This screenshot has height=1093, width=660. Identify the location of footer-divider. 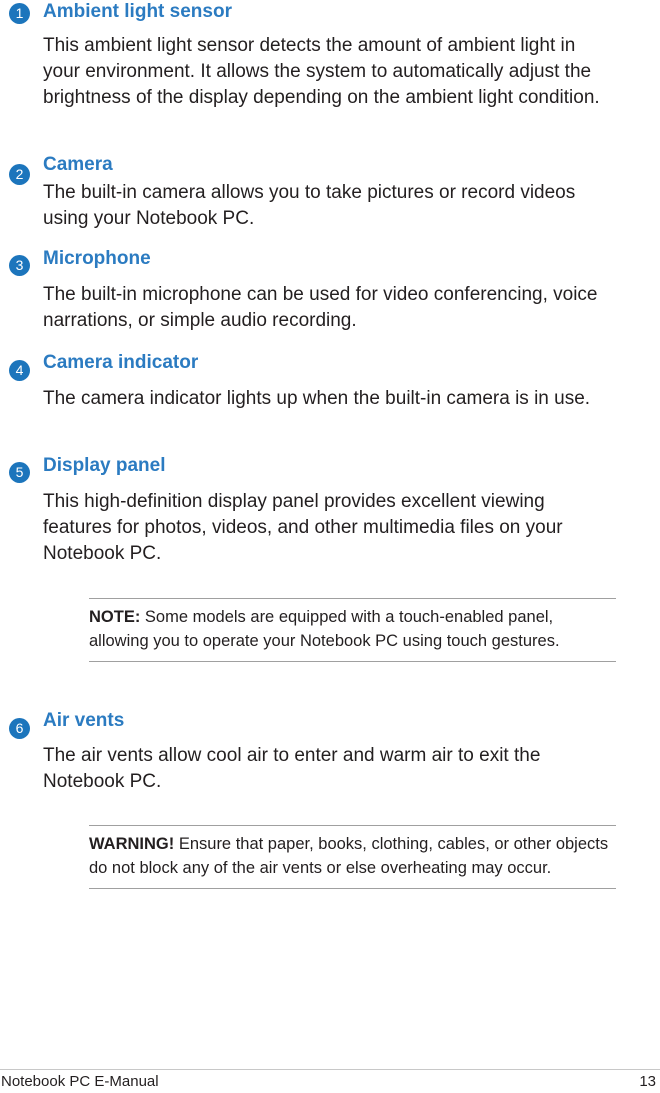
(330, 1069).